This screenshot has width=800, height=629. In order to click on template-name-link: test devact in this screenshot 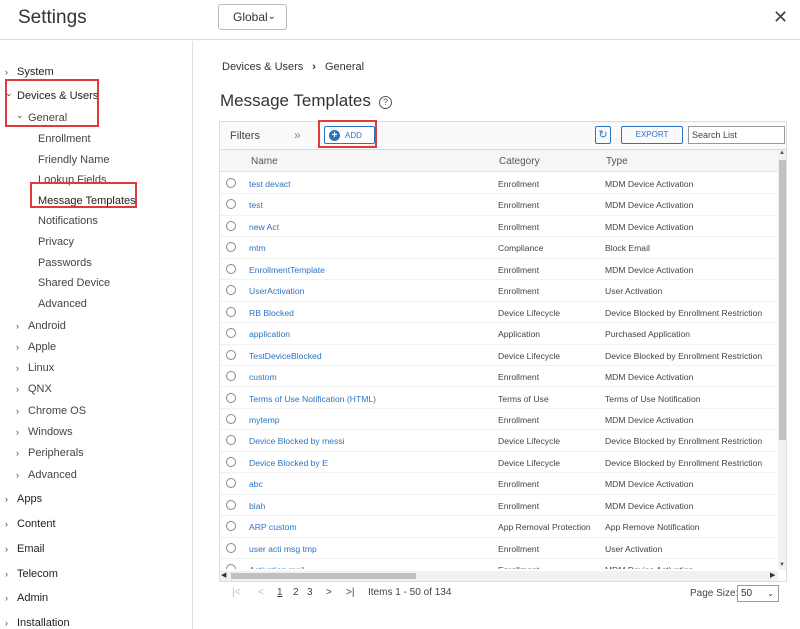, I will do `click(270, 184)`.